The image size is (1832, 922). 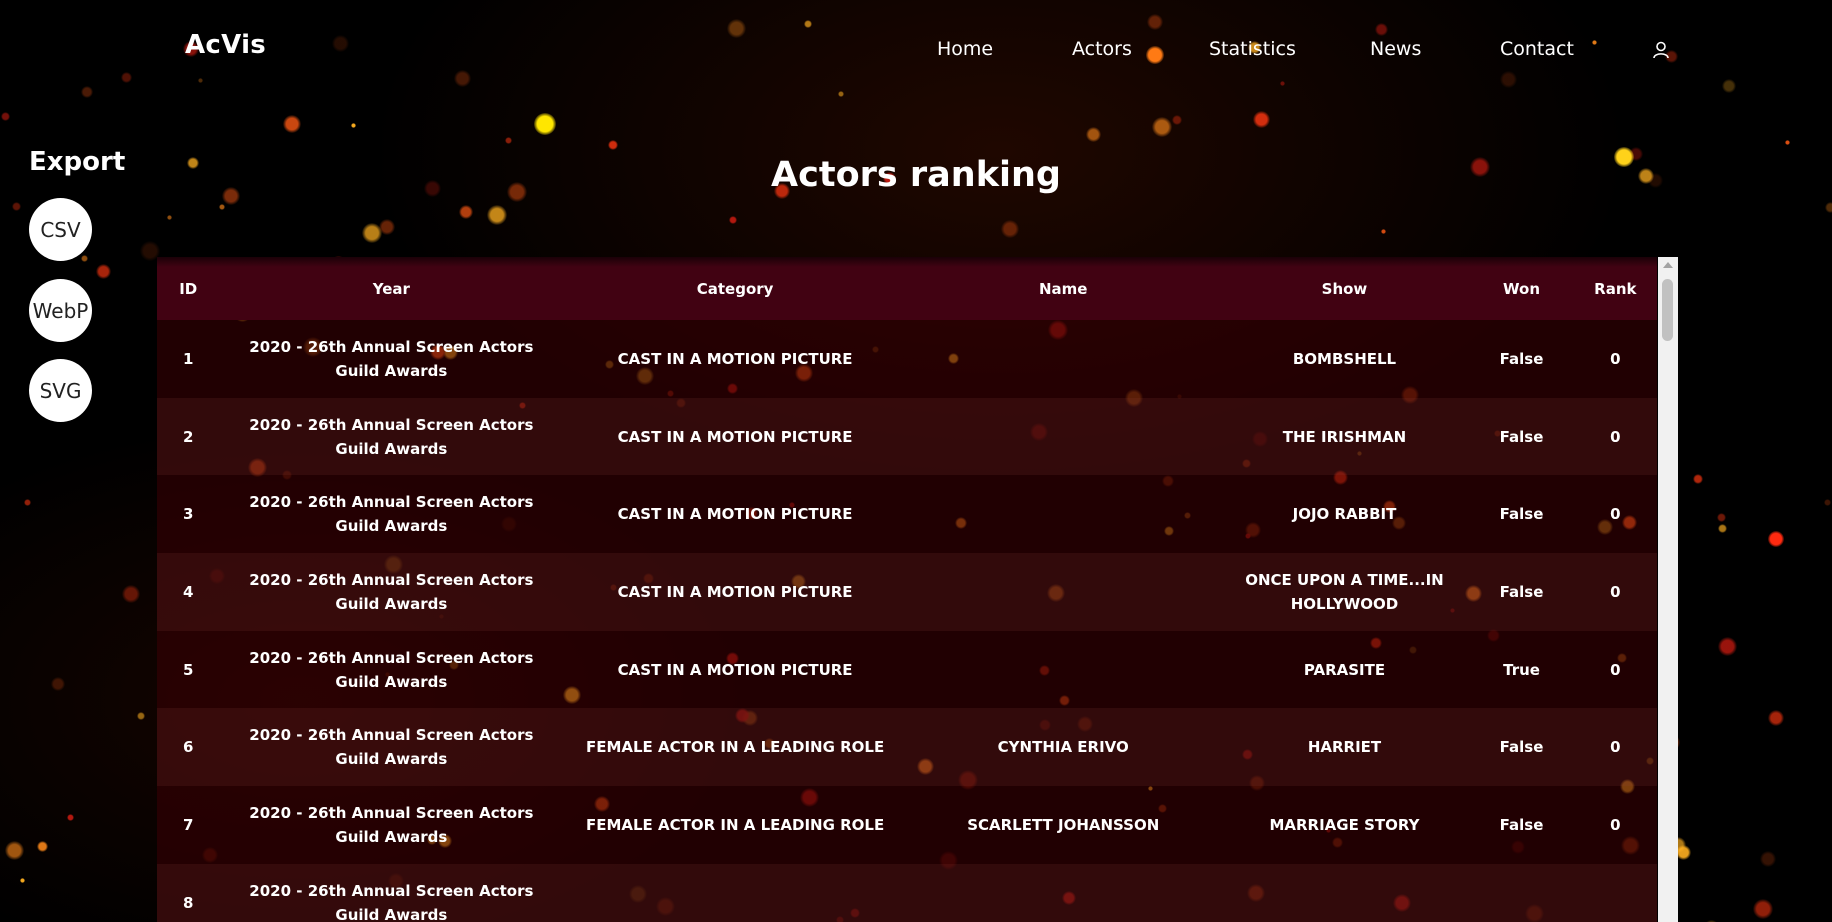 I want to click on column-header-id: ID, so click(x=188, y=288).